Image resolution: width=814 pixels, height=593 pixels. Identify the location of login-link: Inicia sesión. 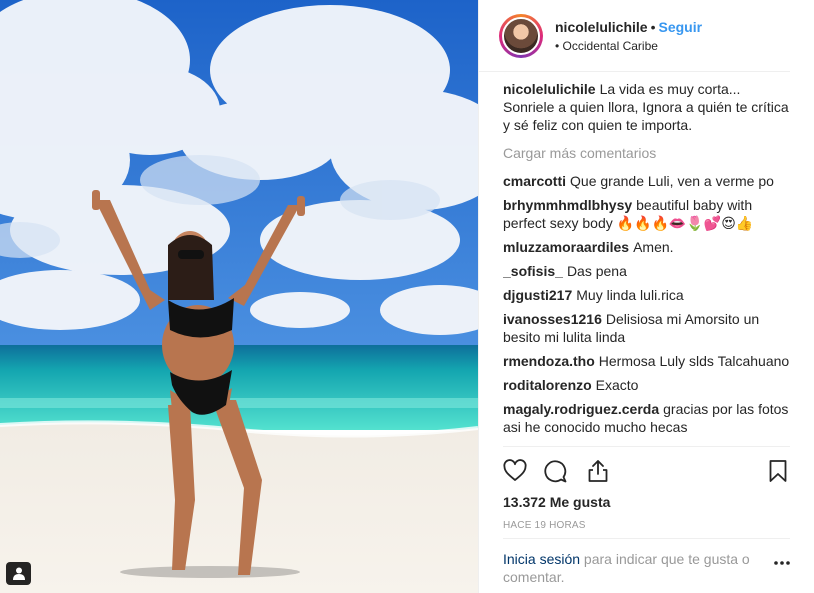
(541, 559).